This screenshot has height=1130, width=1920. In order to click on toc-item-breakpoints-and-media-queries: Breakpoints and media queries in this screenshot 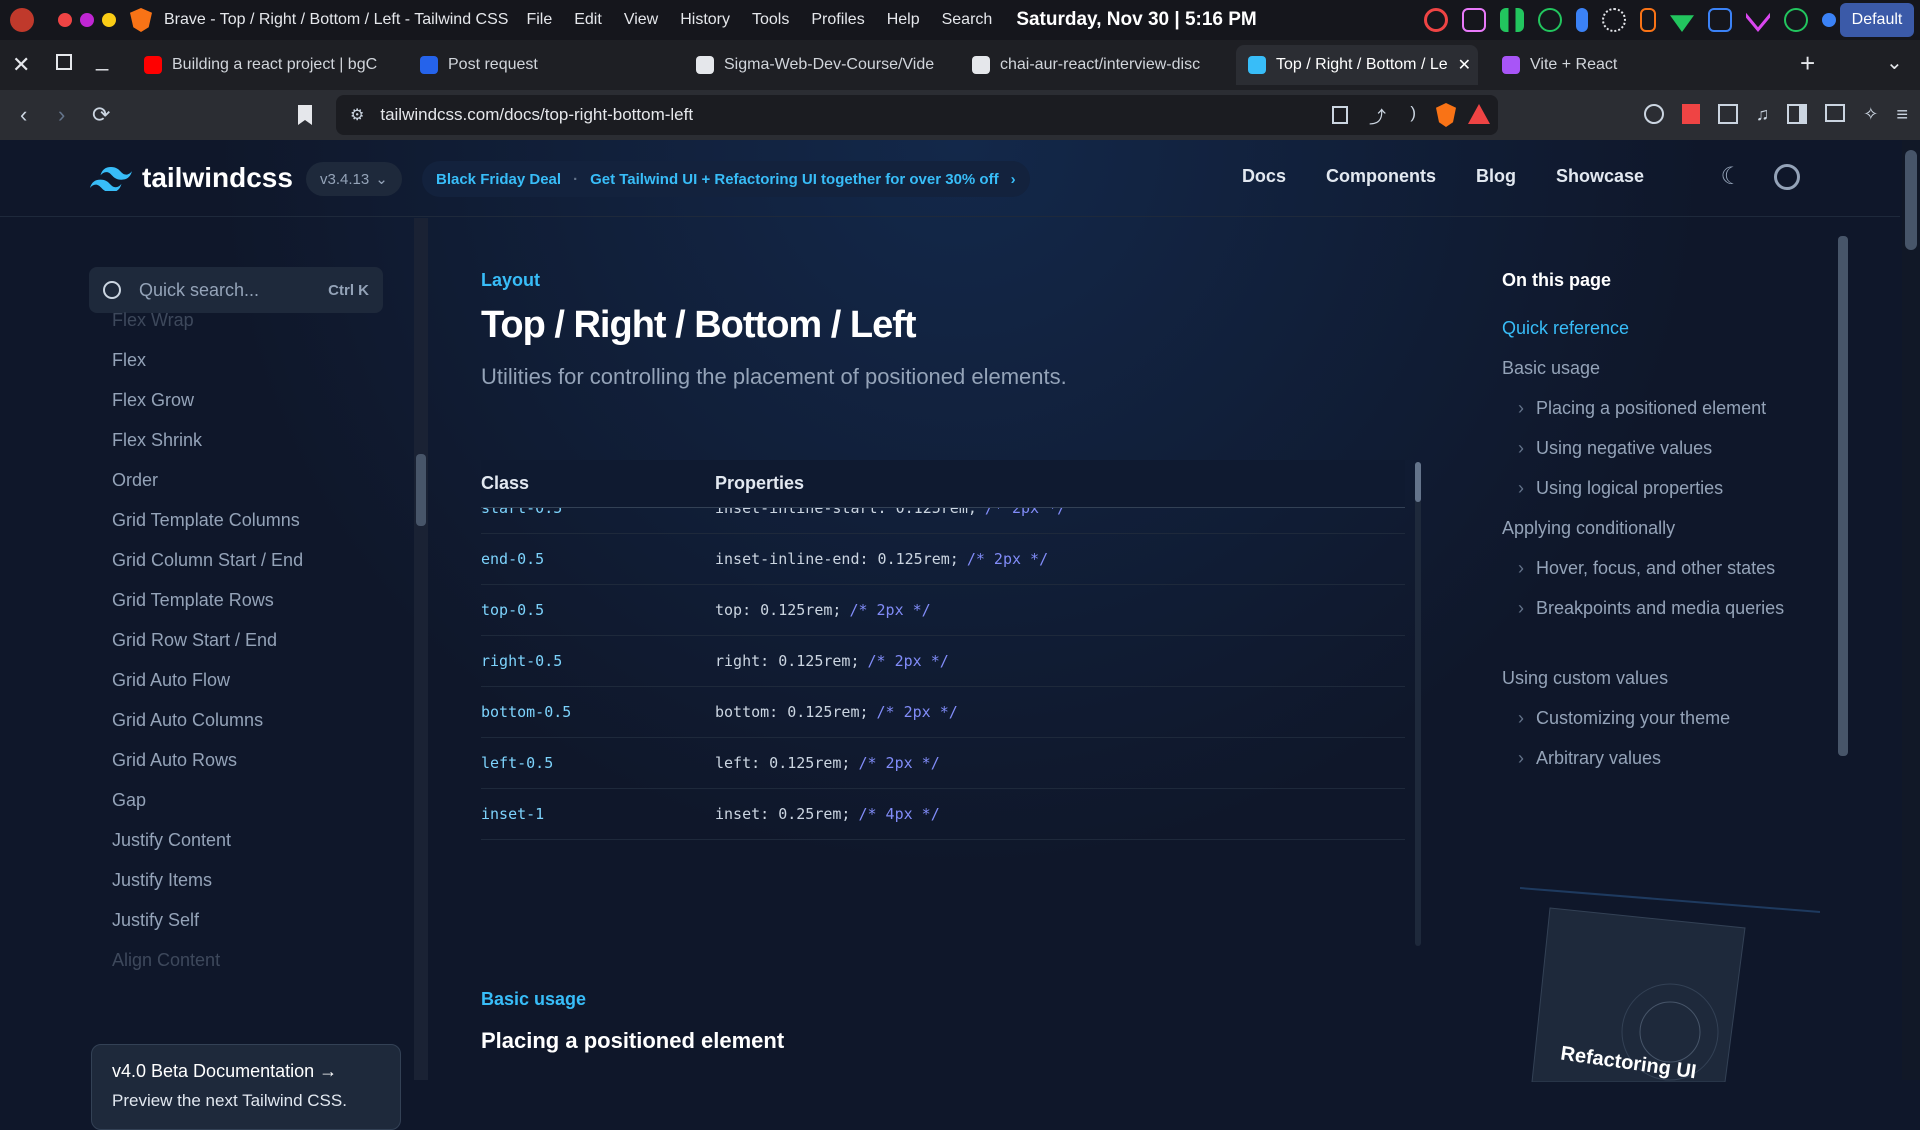, I will do `click(1647, 608)`.